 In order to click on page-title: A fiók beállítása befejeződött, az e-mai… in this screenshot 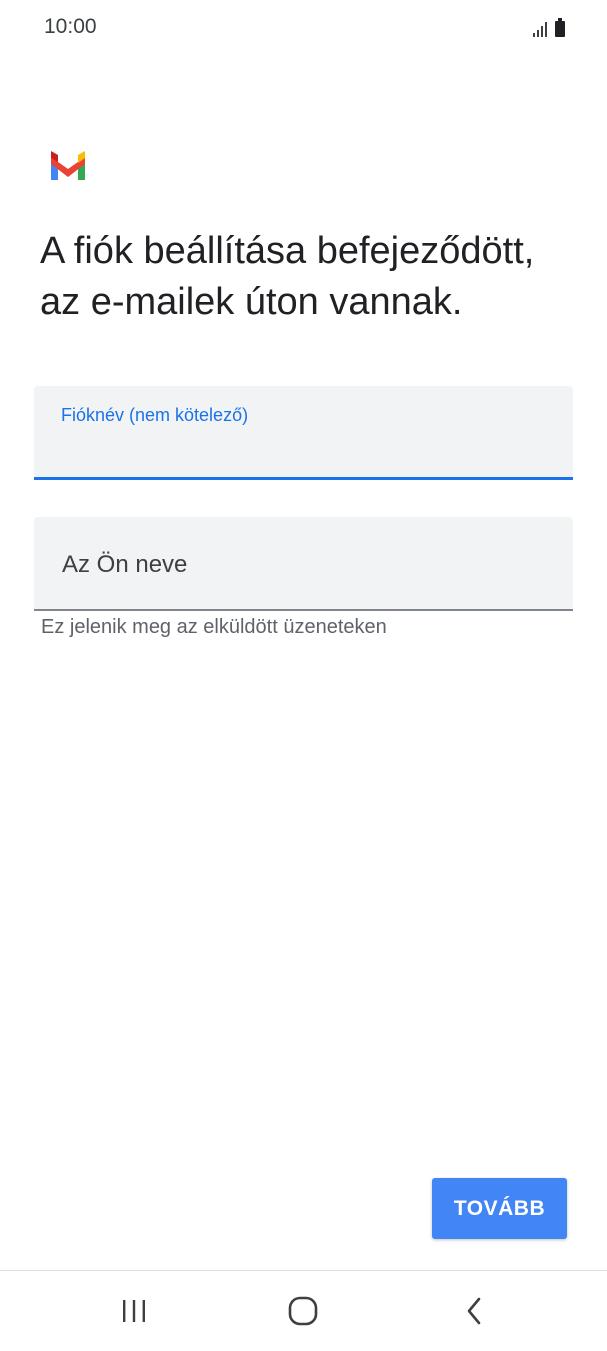, I will do `click(287, 276)`.